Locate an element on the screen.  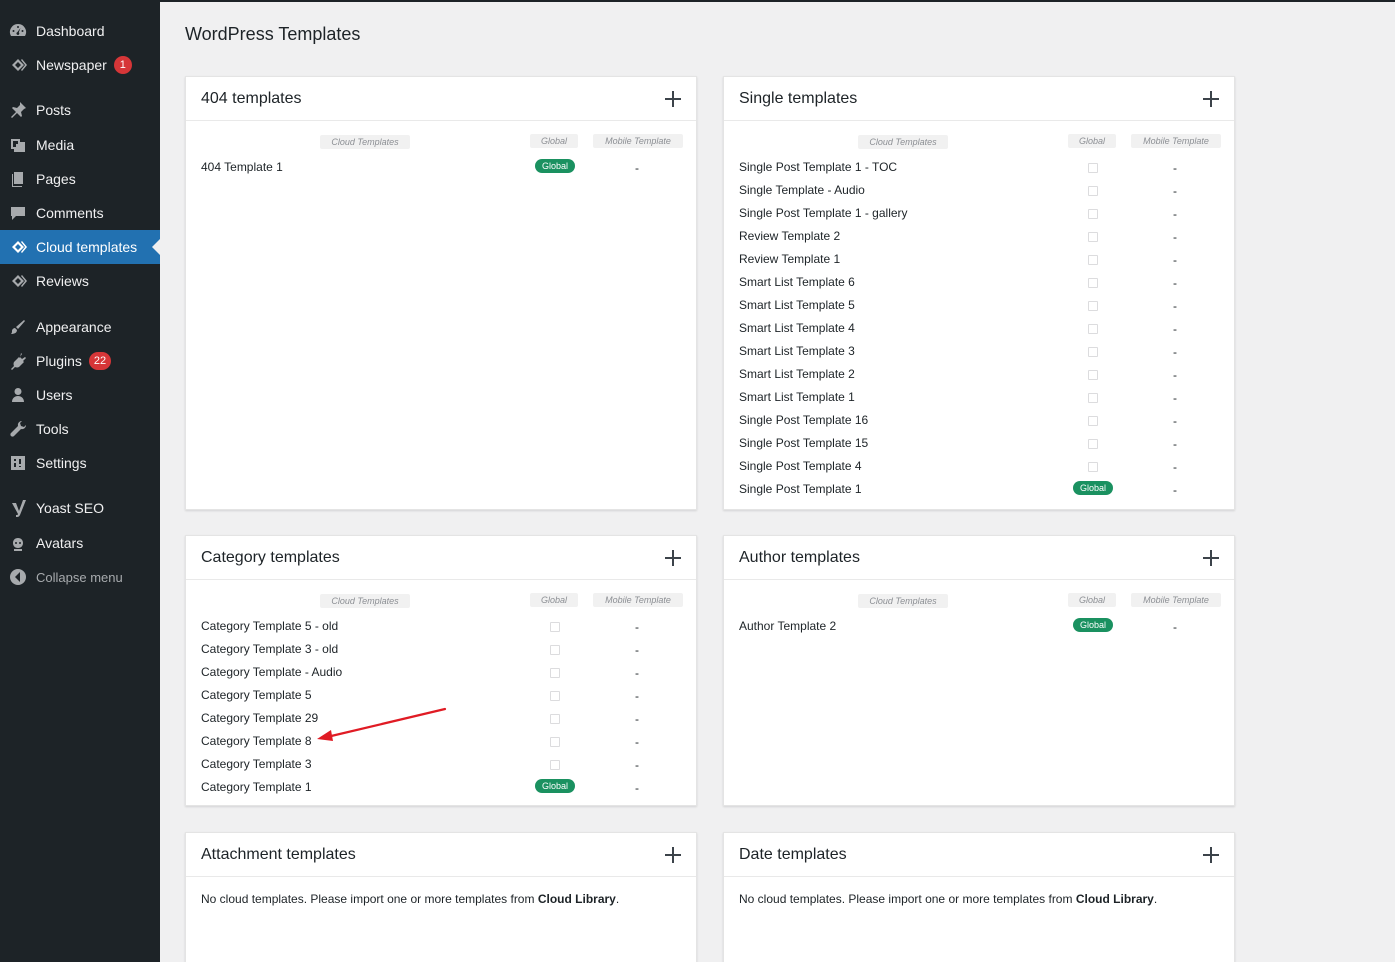
sidebar-item-label: Collapse menu is located at coordinates (79, 577).